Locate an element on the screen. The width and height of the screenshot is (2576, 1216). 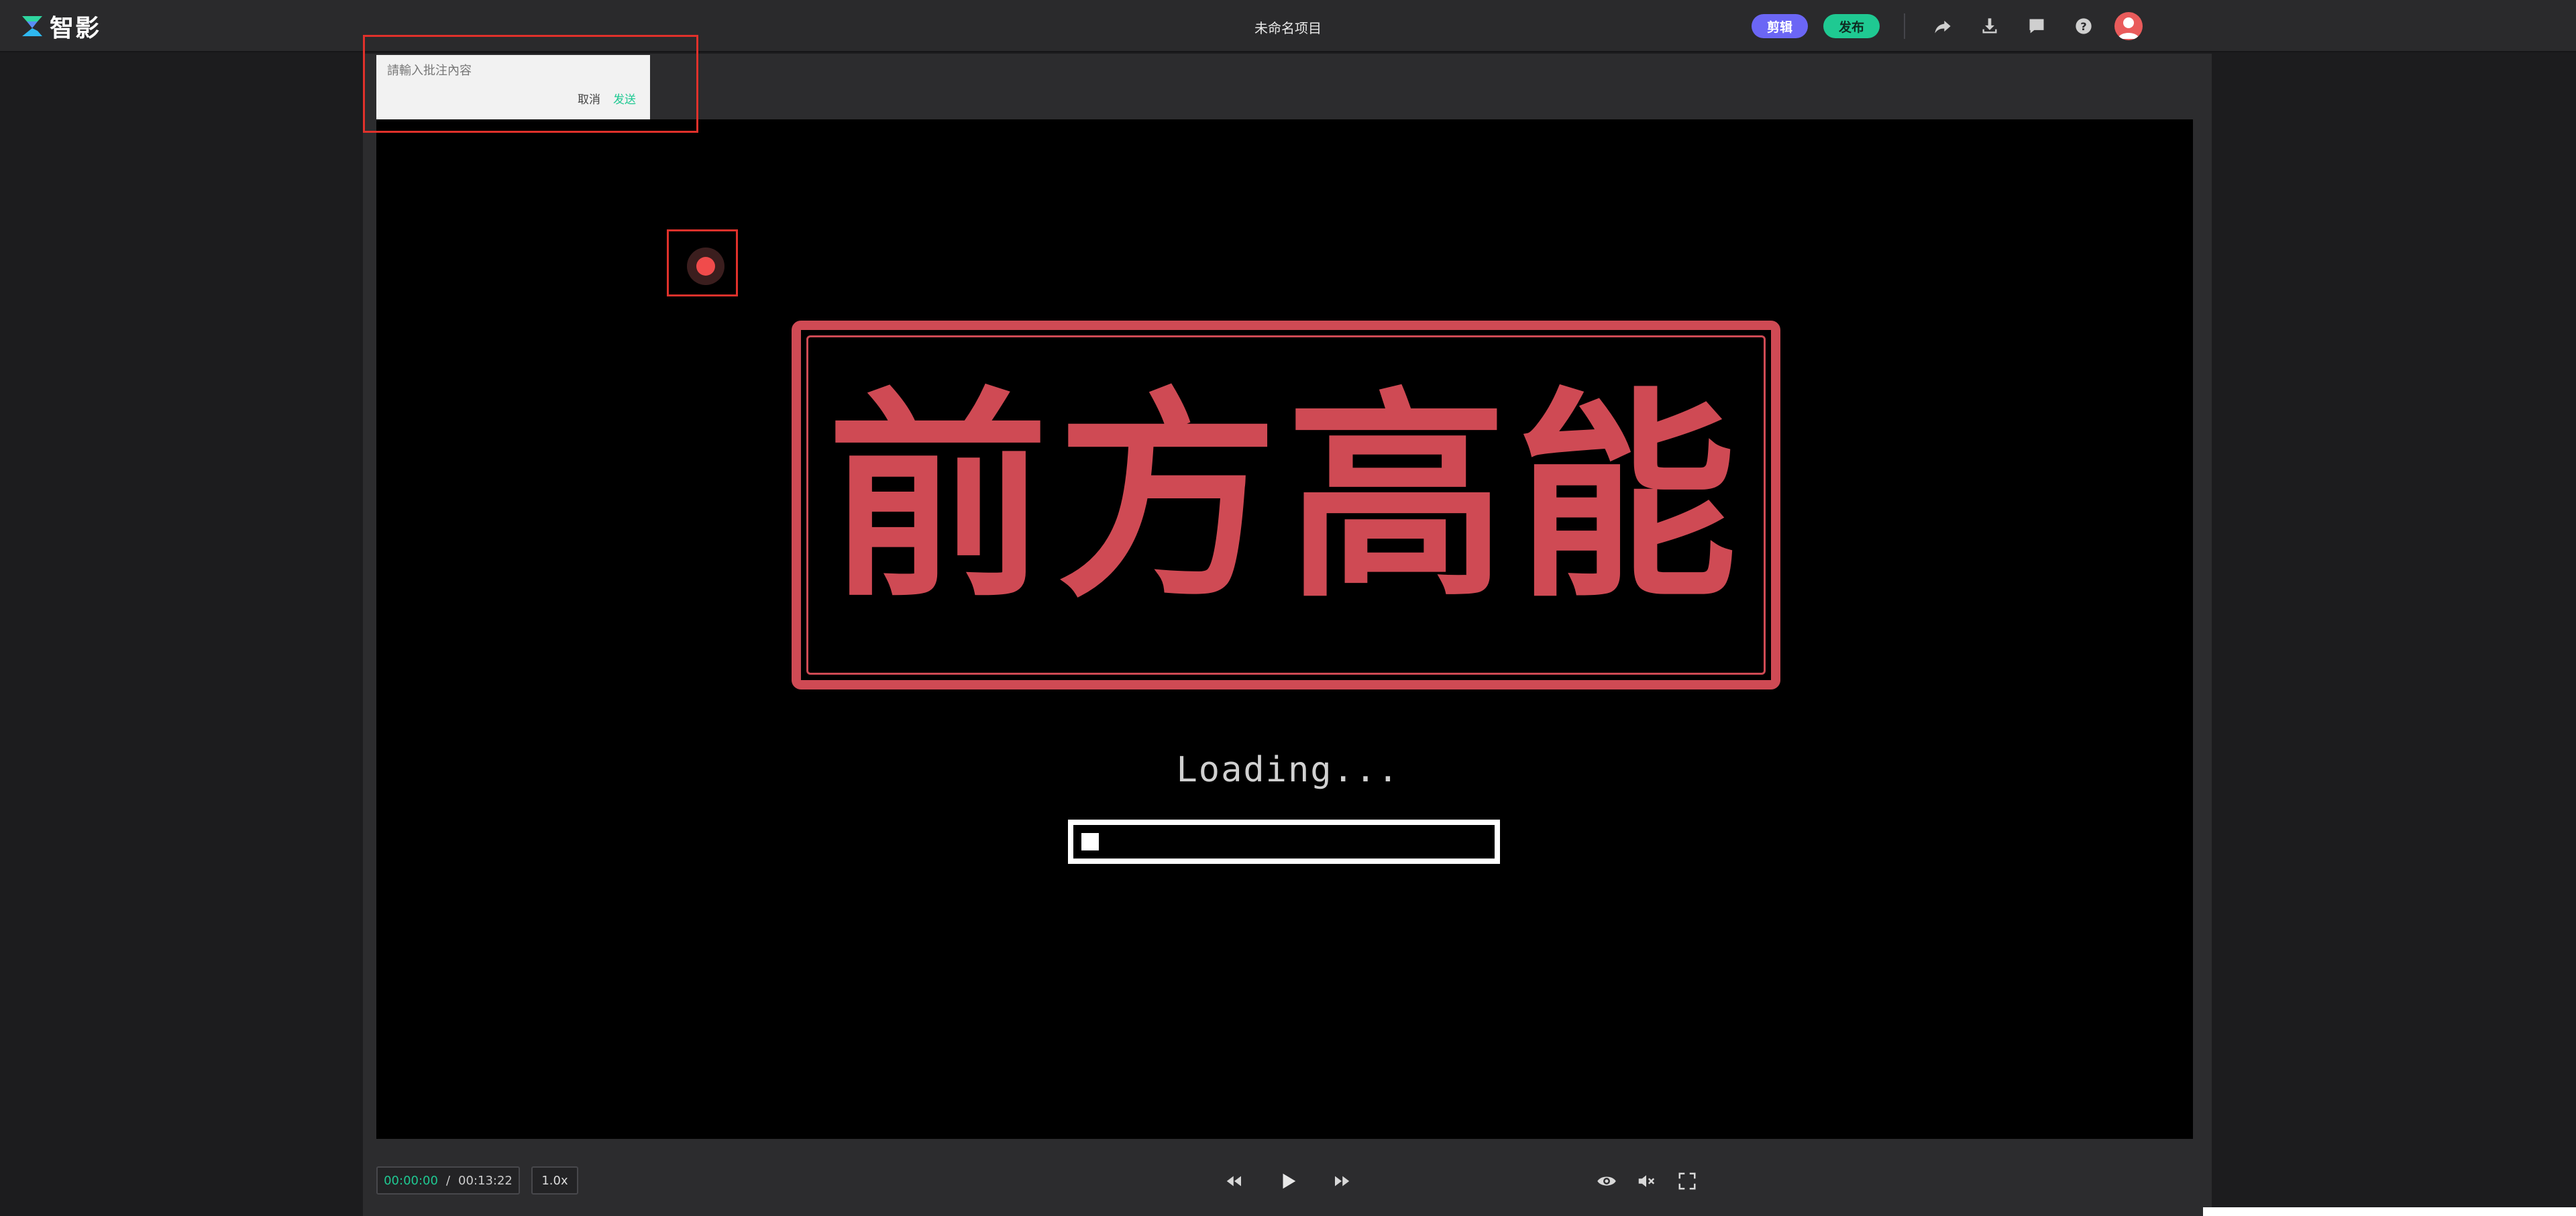
time-display: 00:00:00 / 00:13:22 is located at coordinates (448, 1180).